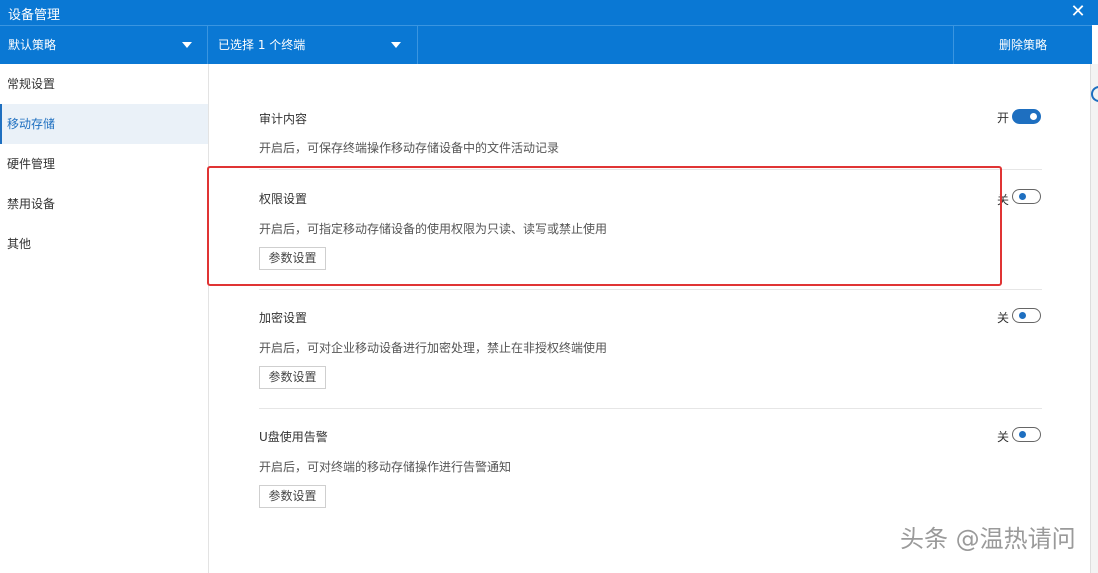 The height and width of the screenshot is (573, 1098). What do you see at coordinates (409, 148) in the screenshot?
I see `section-description: 开启后，可保存终端操作移动存储设备中的文件活动记录` at bounding box center [409, 148].